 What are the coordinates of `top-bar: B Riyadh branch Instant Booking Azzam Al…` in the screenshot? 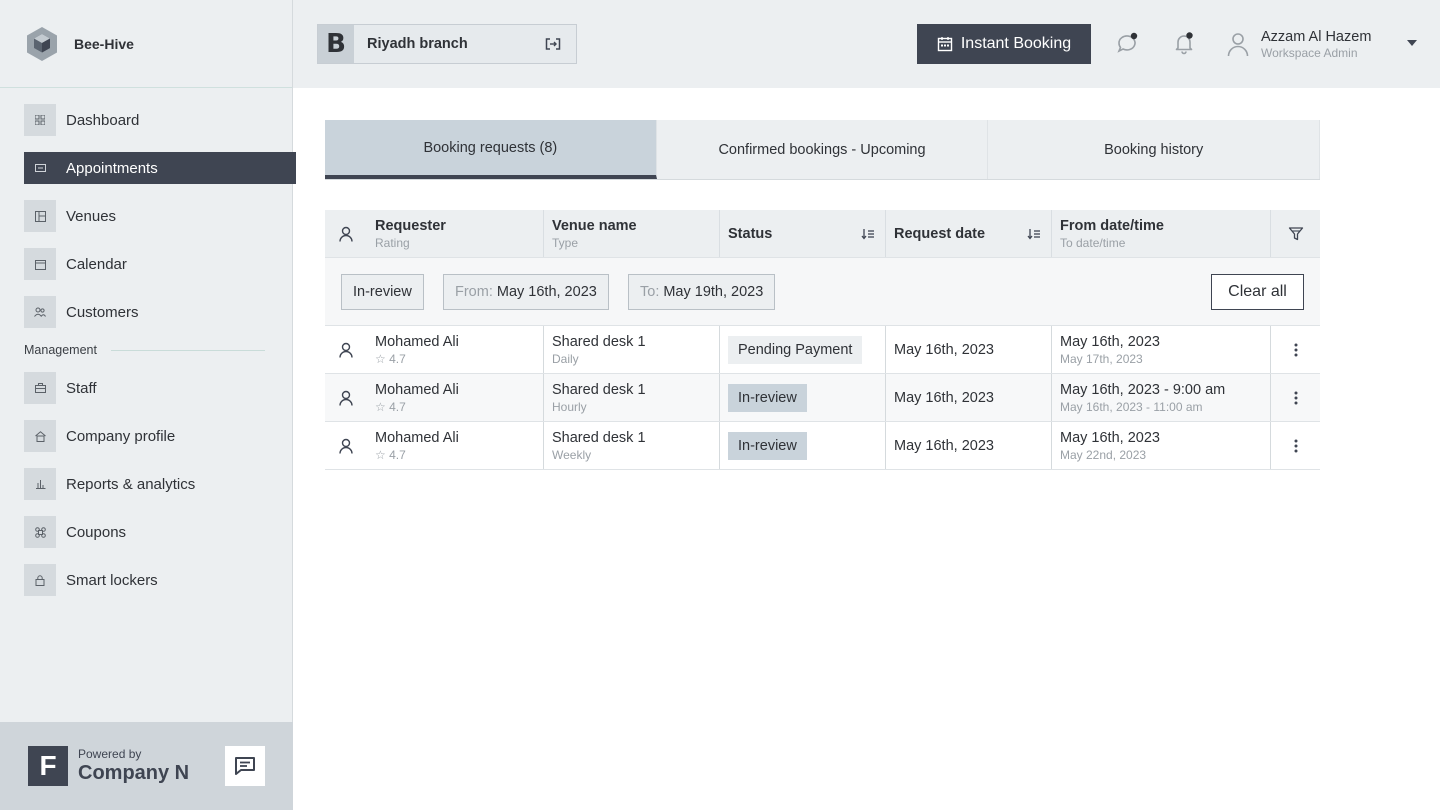 It's located at (866, 44).